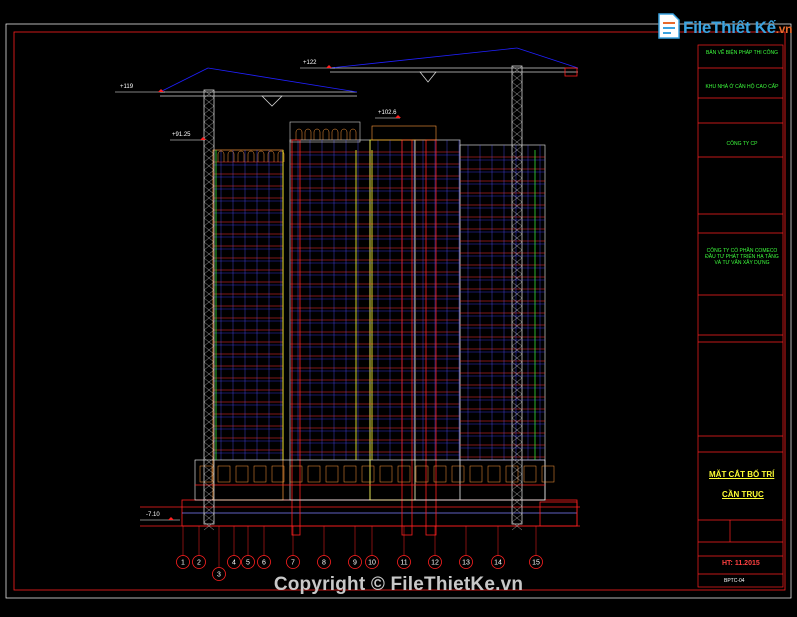 This screenshot has width=797, height=617. Describe the element at coordinates (697, 27) in the screenshot. I see `logo-text-file: File` at that location.